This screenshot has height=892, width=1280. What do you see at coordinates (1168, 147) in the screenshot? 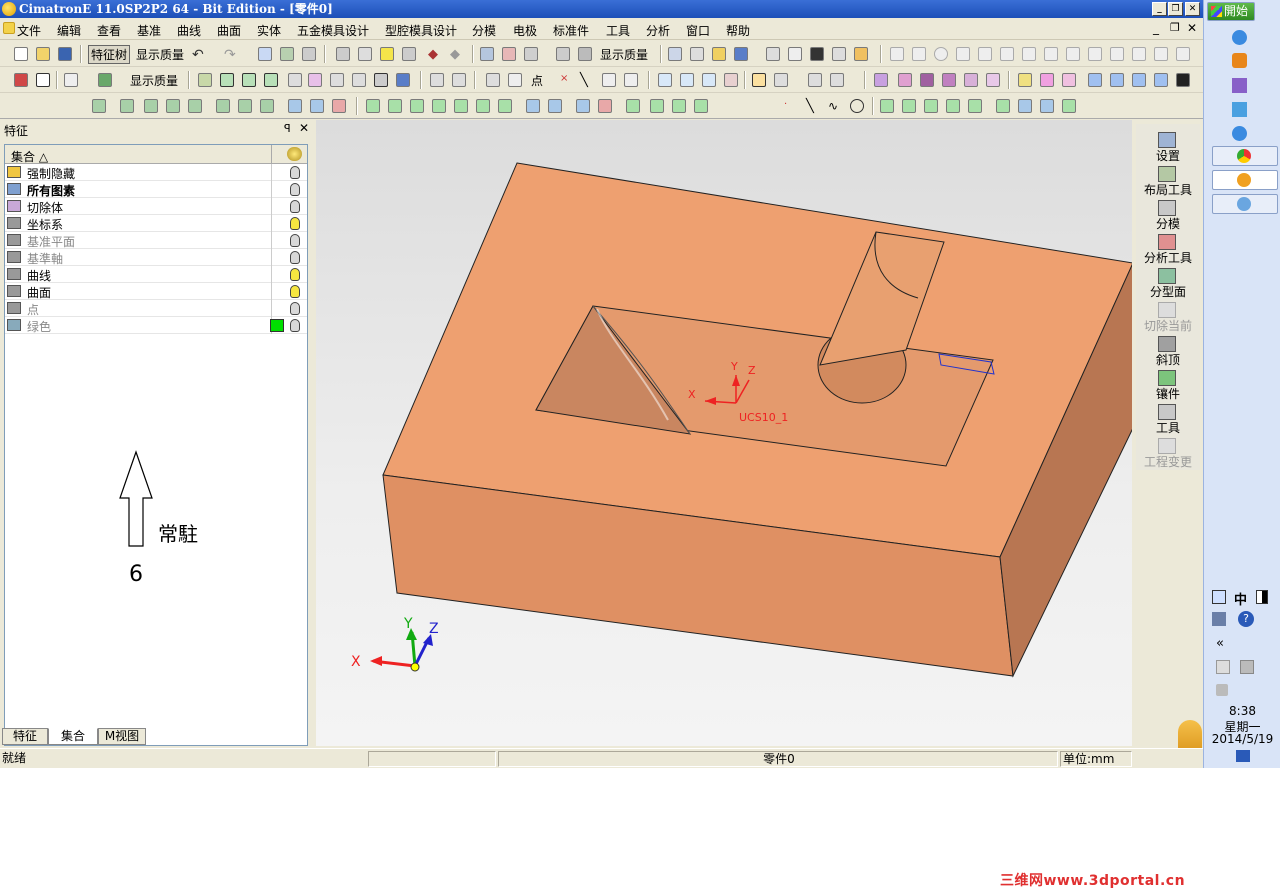
I see `tool-setup: 设置` at bounding box center [1168, 147].